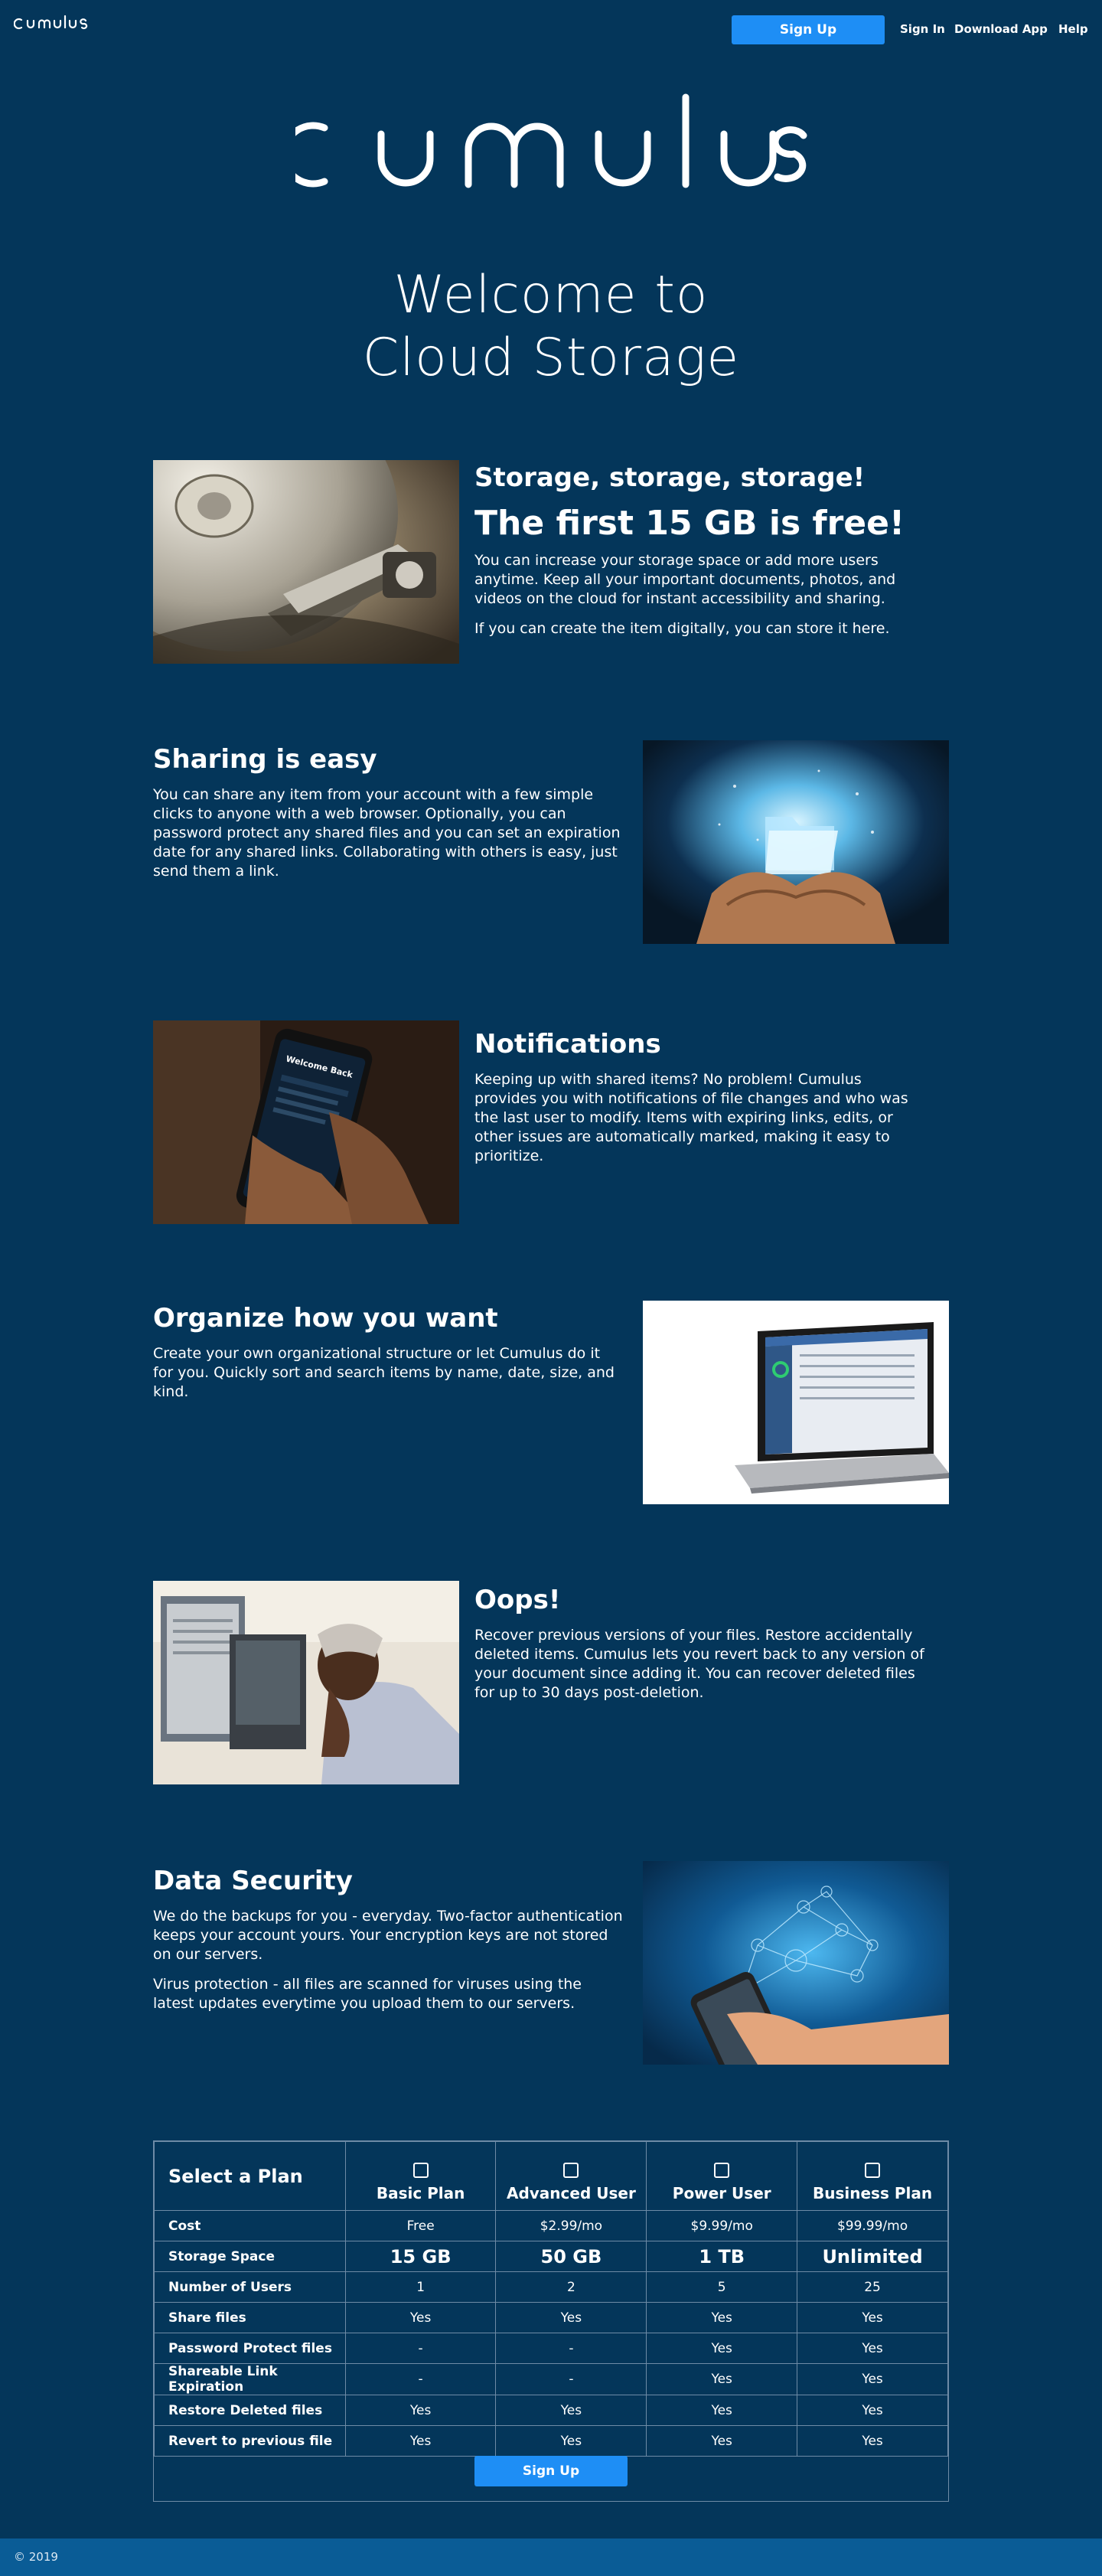 This screenshot has height=2576, width=1102. I want to click on plan-header-basic: Basic Plan, so click(420, 2176).